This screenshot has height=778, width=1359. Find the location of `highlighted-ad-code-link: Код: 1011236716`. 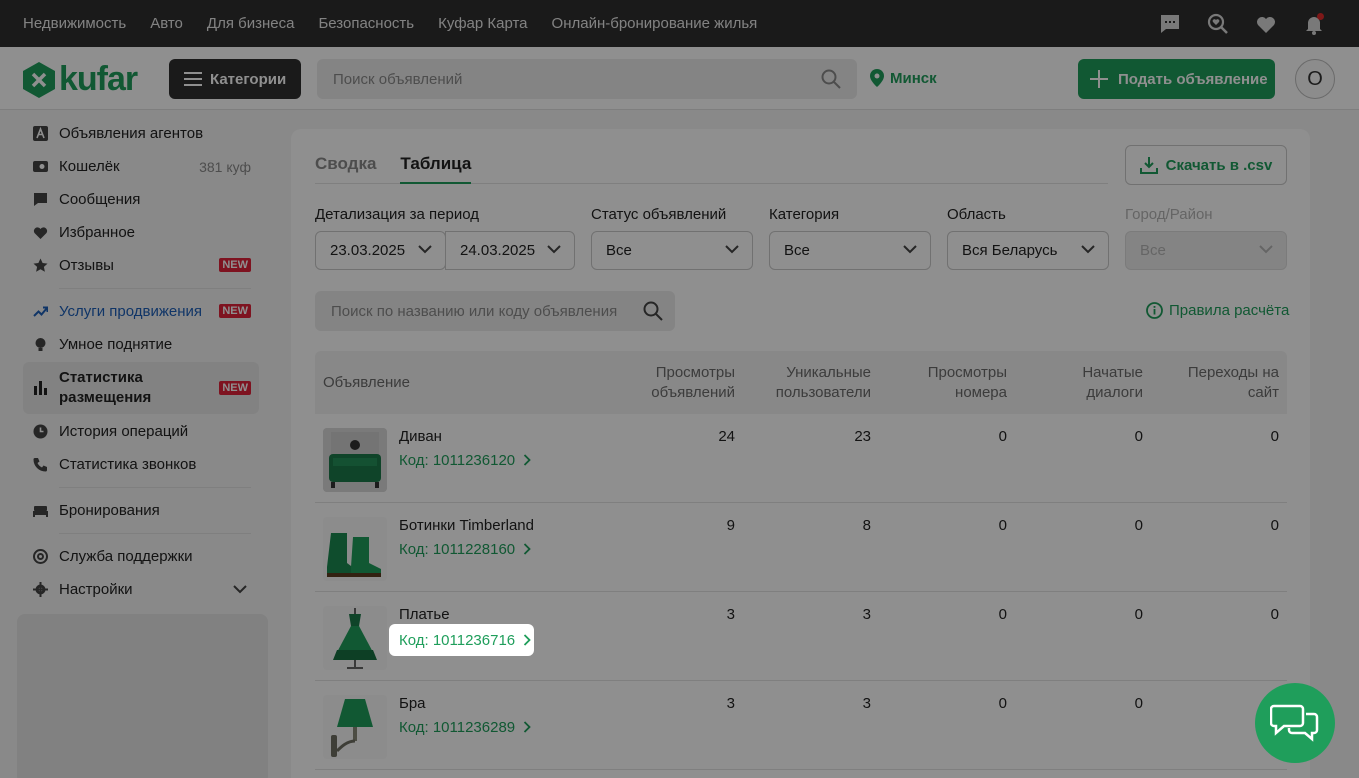

highlighted-ad-code-link: Код: 1011236716 is located at coordinates (461, 640).